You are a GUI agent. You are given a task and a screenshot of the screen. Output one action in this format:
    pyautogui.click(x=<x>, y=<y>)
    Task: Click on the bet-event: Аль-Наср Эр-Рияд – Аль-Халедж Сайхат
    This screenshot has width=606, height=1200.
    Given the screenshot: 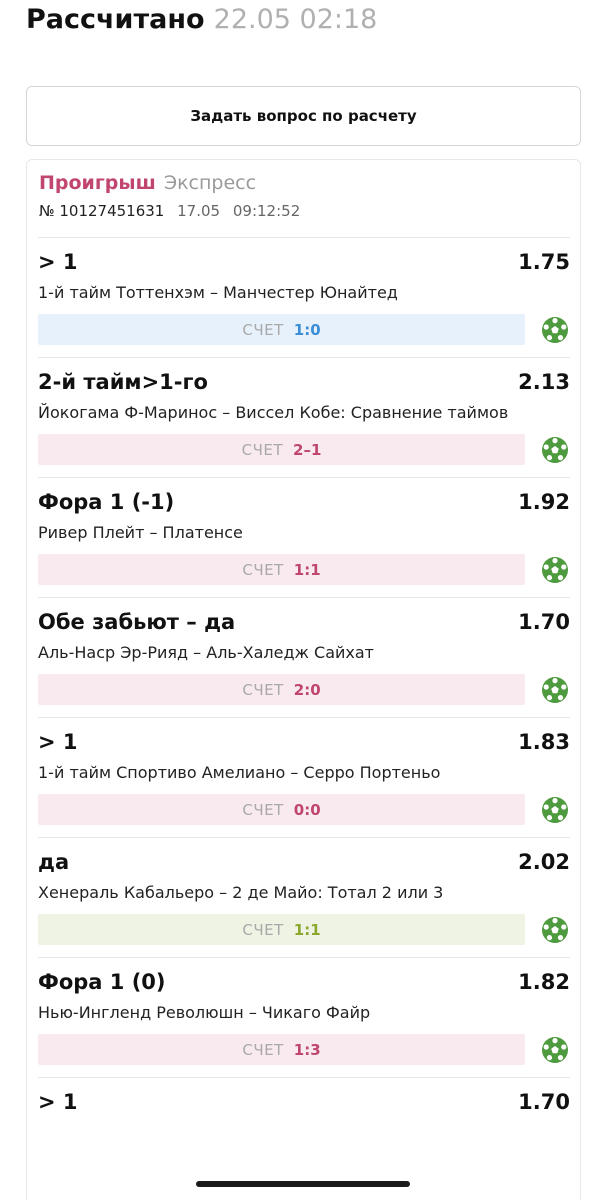 What is the action you would take?
    pyautogui.click(x=206, y=652)
    